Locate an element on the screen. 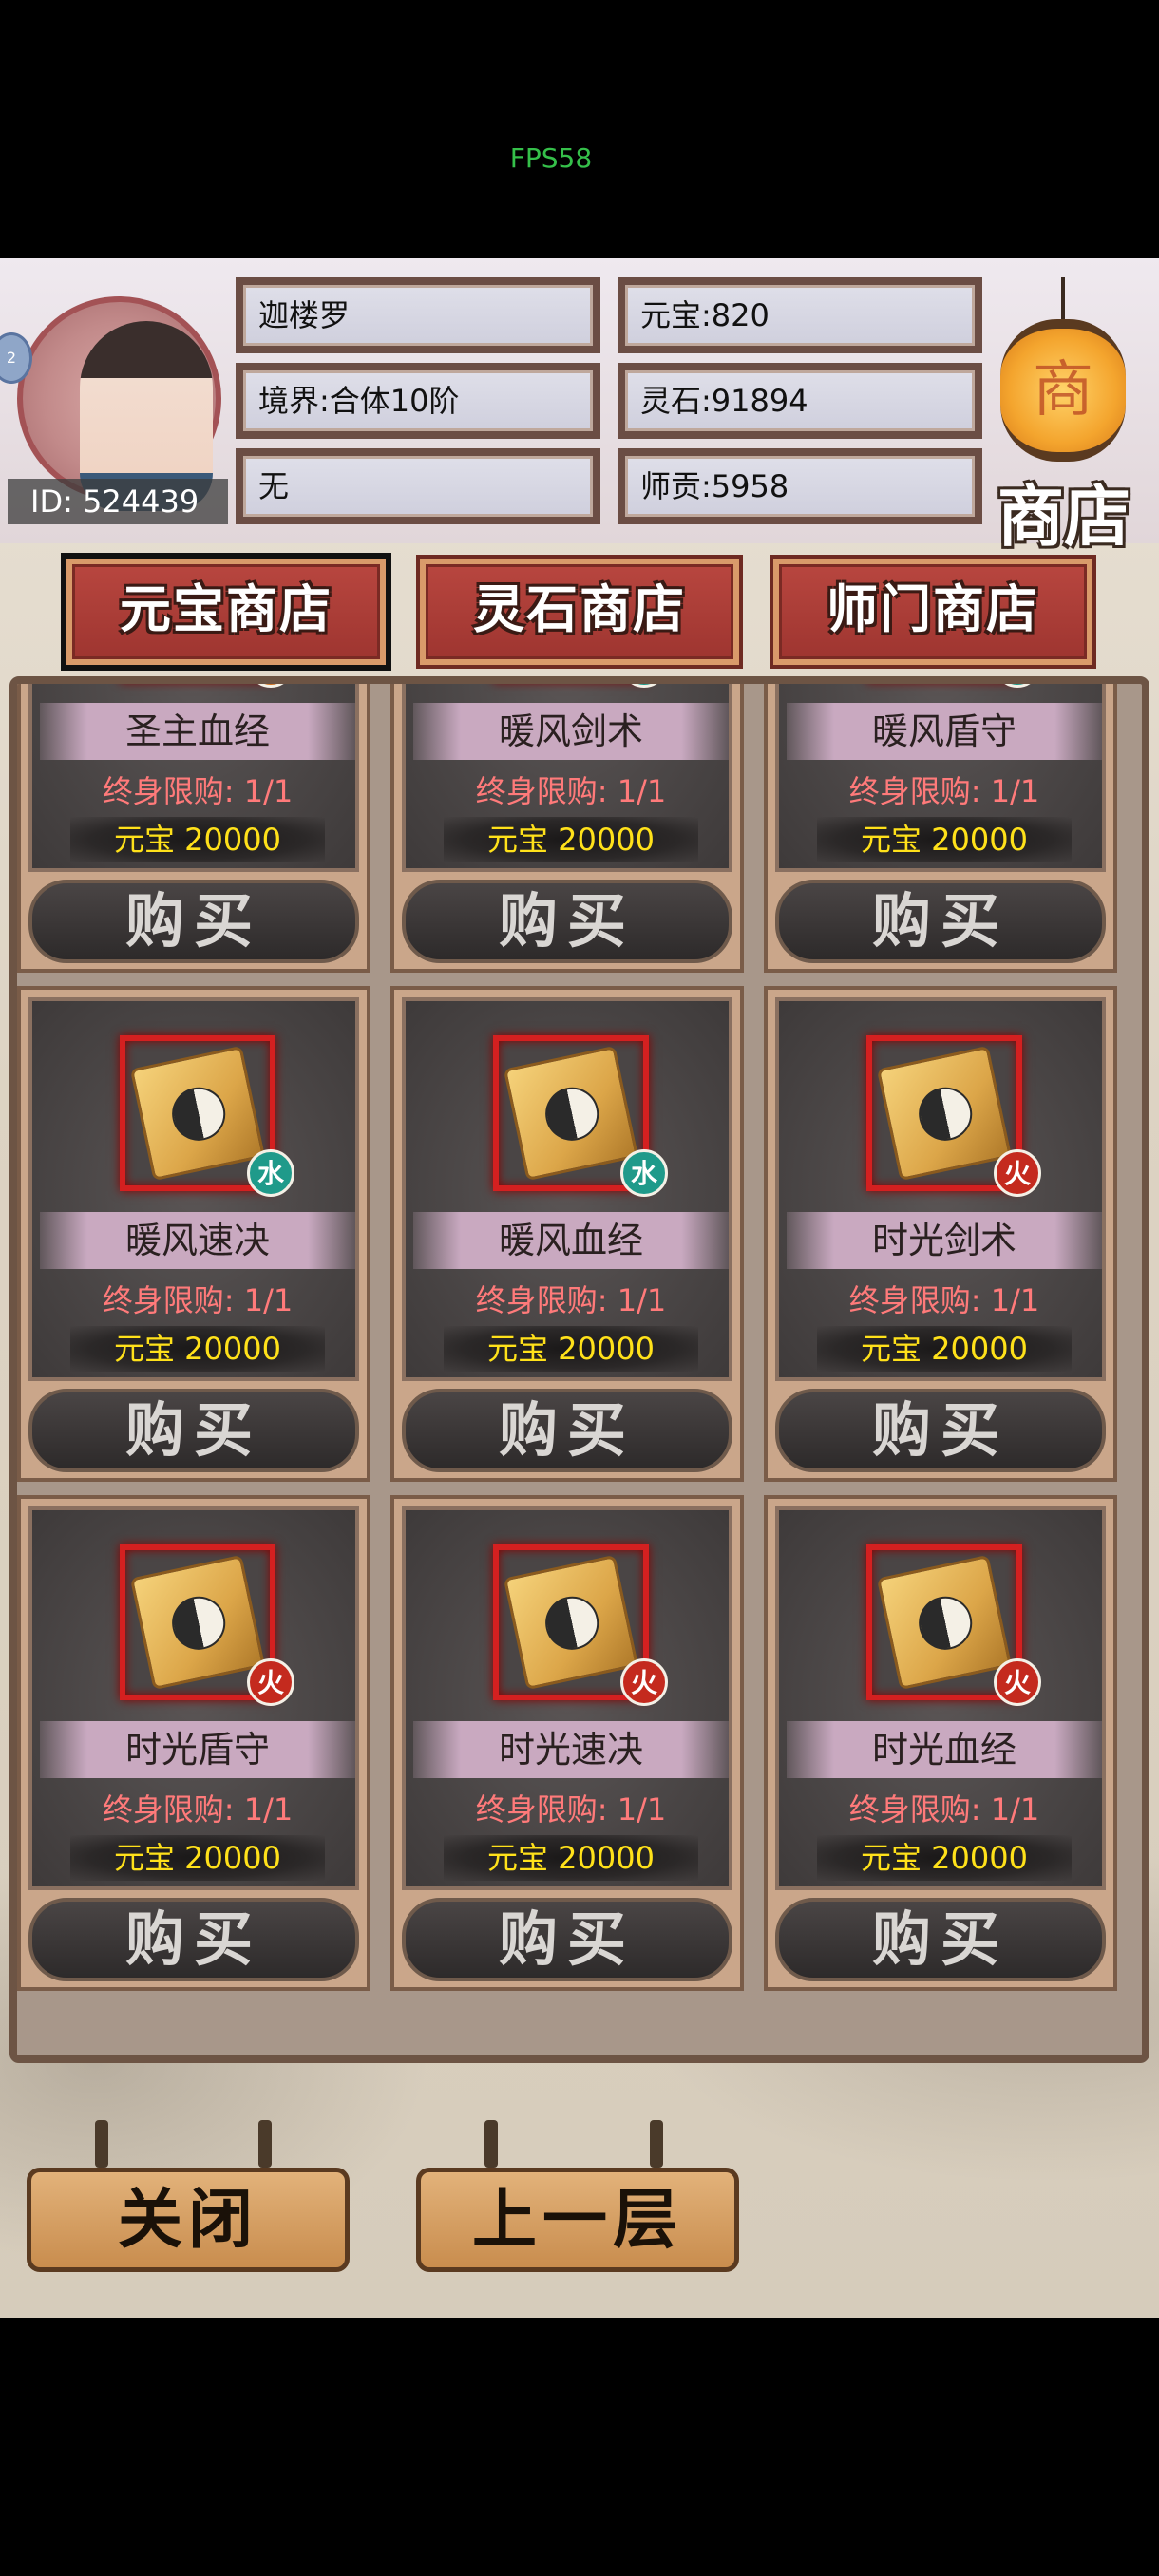 The image size is (1159, 2576). item-display: 火时光盾守终身限购: 1/1 元宝 20000 is located at coordinates (193, 1698).